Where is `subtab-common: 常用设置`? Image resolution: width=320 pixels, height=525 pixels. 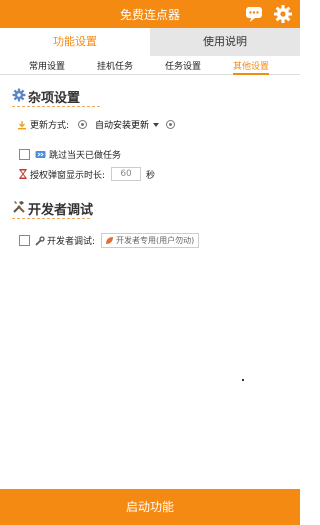
subtab-common: 常用设置 is located at coordinates (47, 65).